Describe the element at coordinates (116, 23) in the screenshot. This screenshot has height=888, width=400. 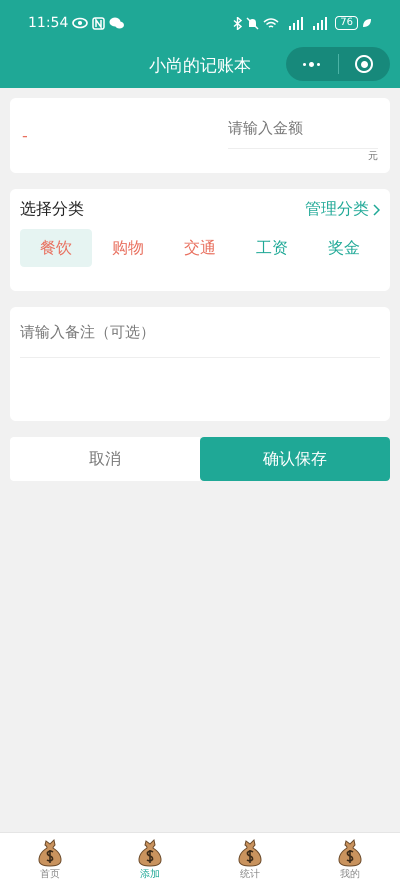
I see `chat-icon` at that location.